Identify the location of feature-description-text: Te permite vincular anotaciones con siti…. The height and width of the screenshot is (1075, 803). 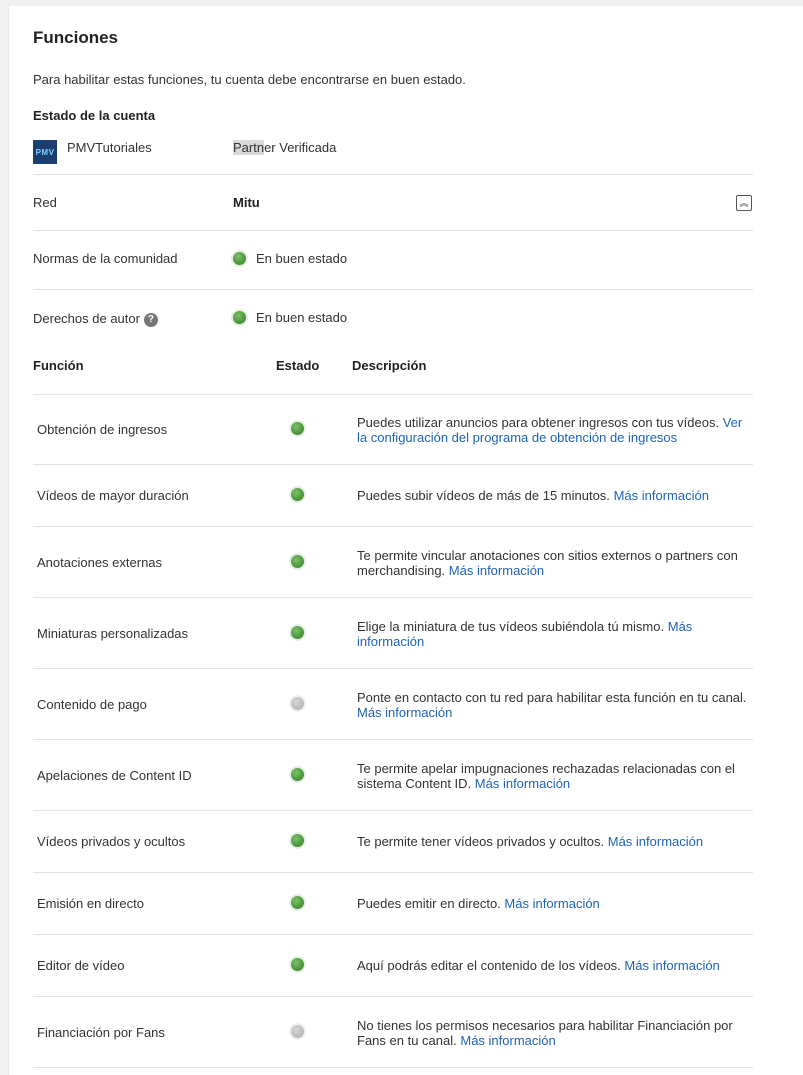
(547, 562).